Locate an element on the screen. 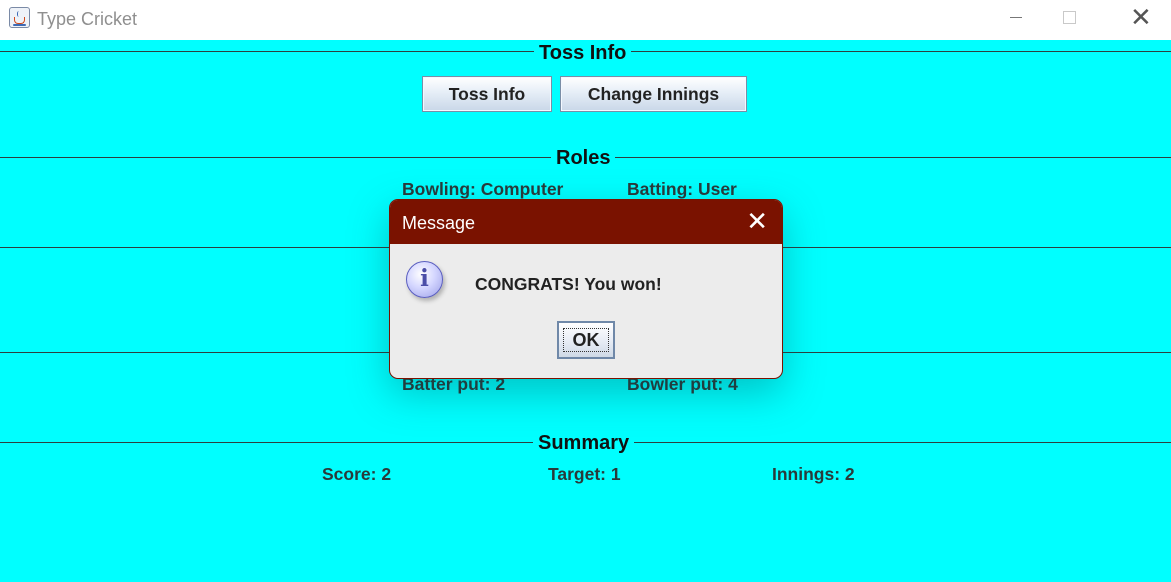 The image size is (1171, 582). ok-button: OK is located at coordinates (586, 340).